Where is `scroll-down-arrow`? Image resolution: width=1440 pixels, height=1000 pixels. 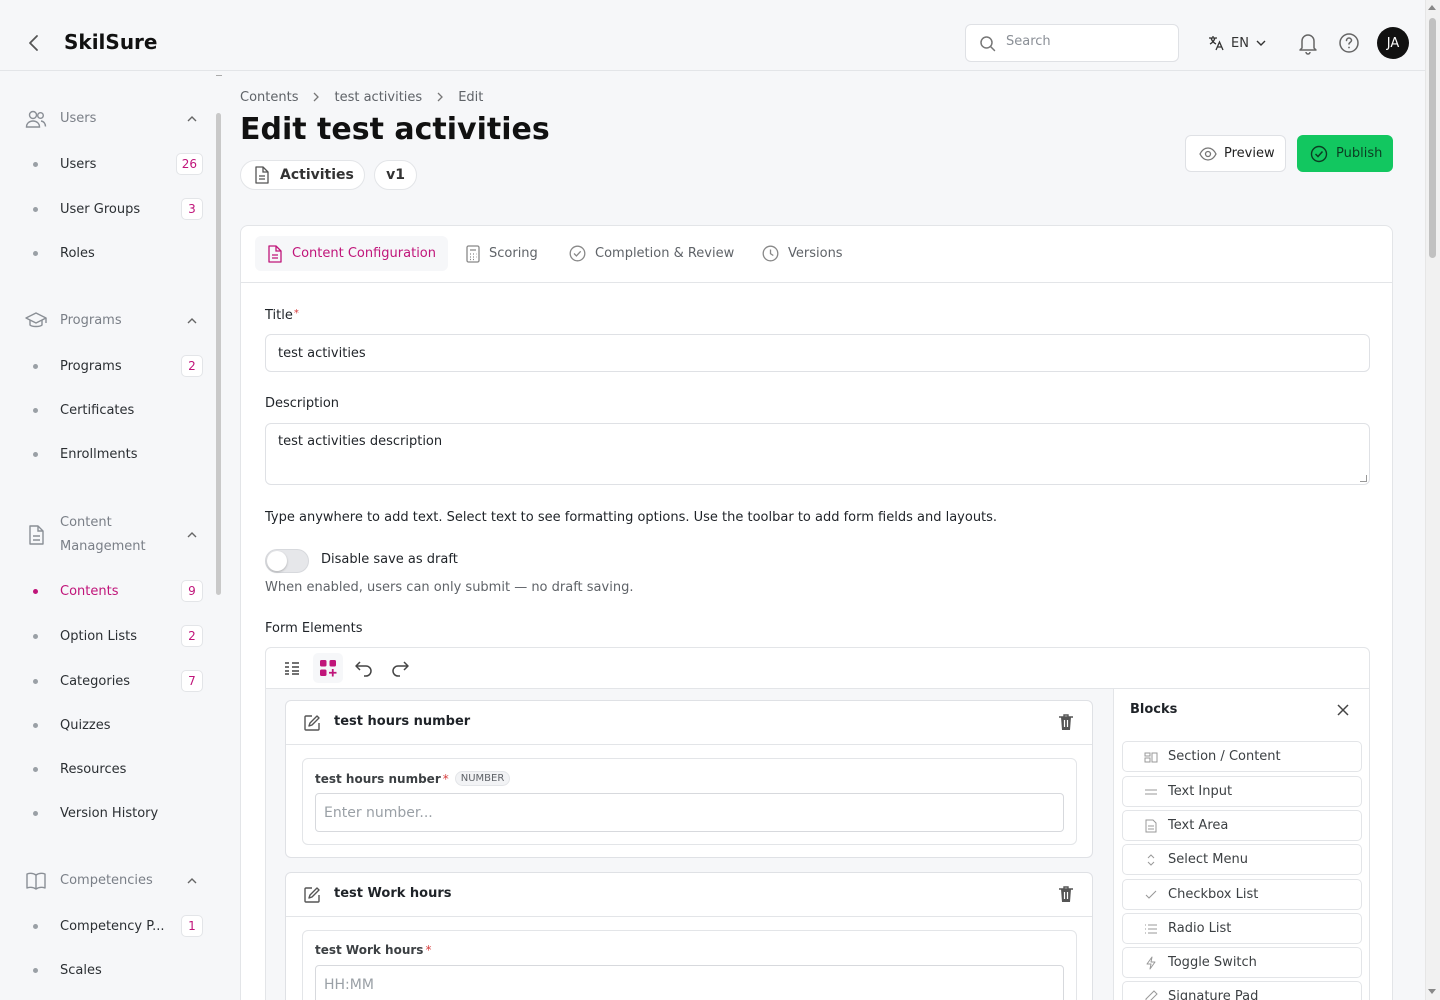 scroll-down-arrow is located at coordinates (1432, 991).